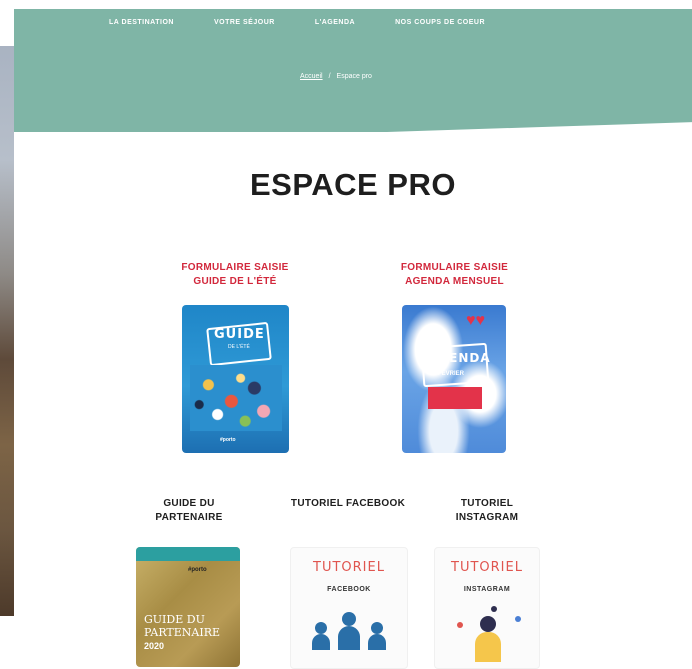  What do you see at coordinates (455, 398) in the screenshot?
I see `cover-tag` at bounding box center [455, 398].